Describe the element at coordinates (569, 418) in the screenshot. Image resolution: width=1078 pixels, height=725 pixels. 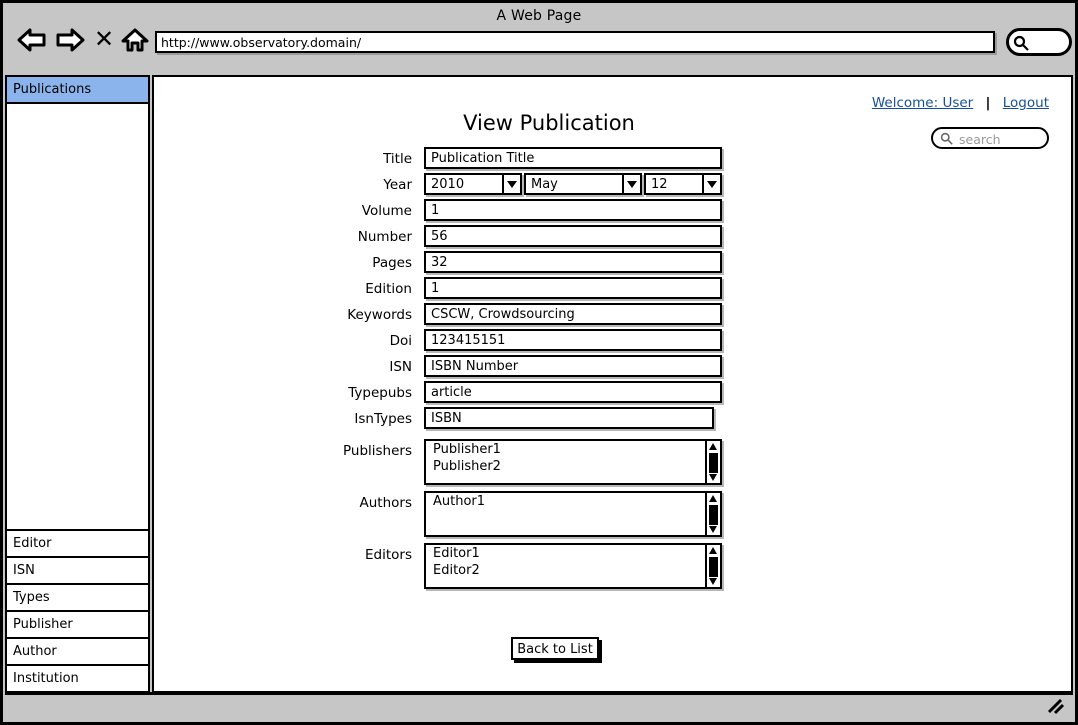
I see `input-isntypes: ISBN` at that location.